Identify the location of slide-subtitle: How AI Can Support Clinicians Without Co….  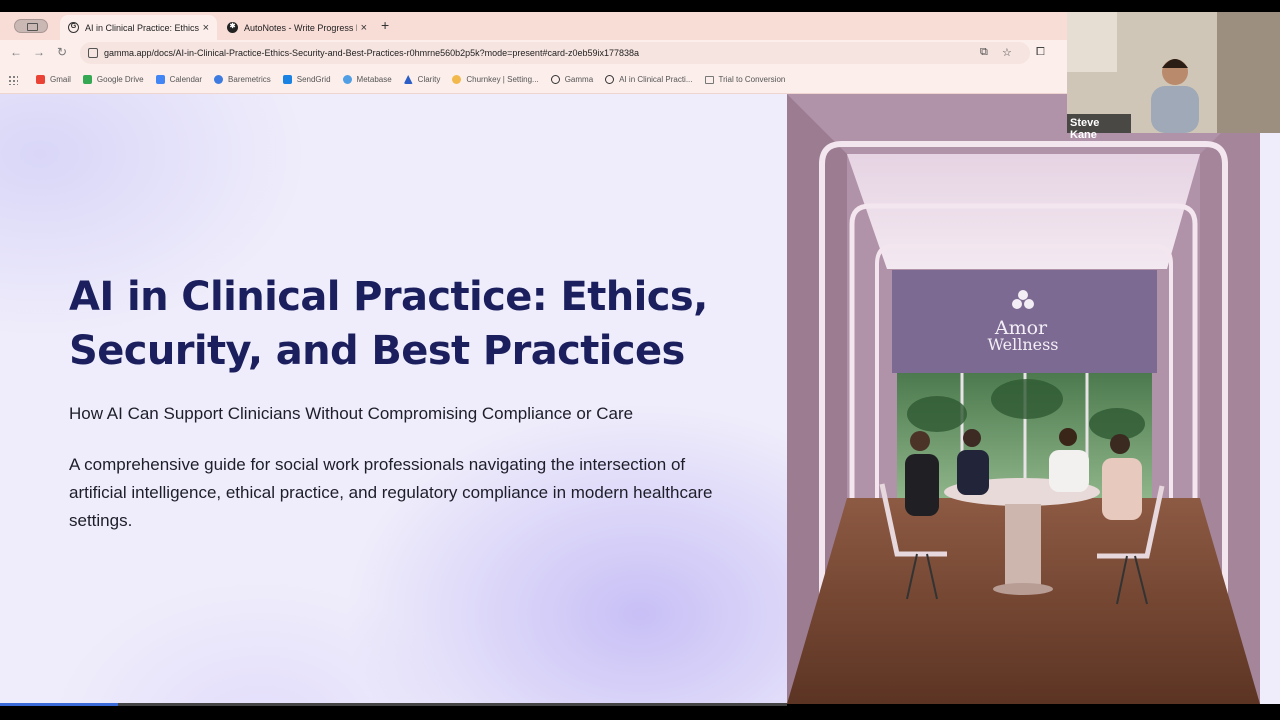
(351, 413).